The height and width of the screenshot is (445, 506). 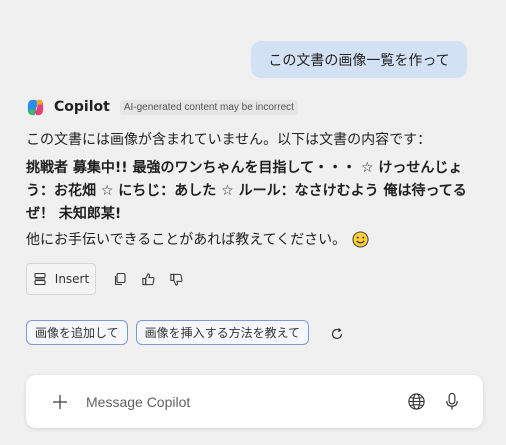 What do you see at coordinates (360, 239) in the screenshot?
I see `smiling-face-icon` at bounding box center [360, 239].